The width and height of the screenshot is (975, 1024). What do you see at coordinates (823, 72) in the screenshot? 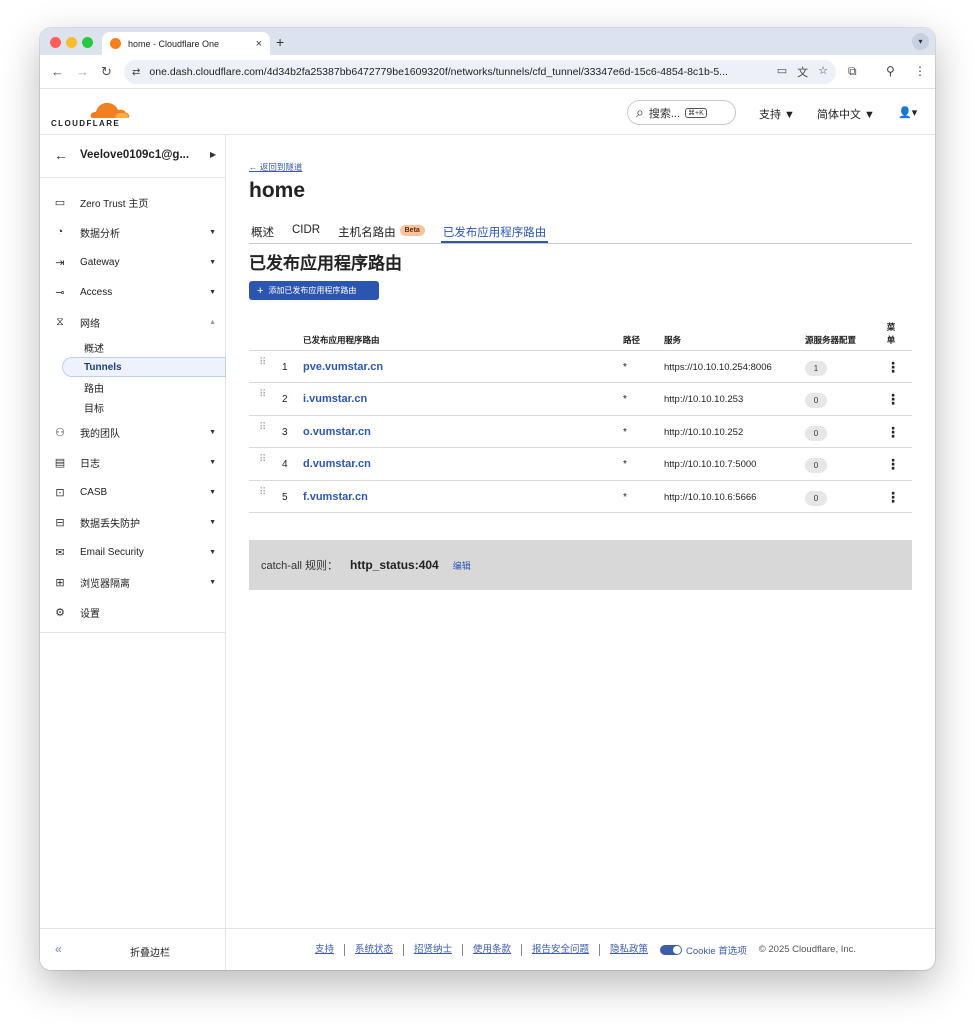
I see `bookmark-star-icon: ☆` at bounding box center [823, 72].